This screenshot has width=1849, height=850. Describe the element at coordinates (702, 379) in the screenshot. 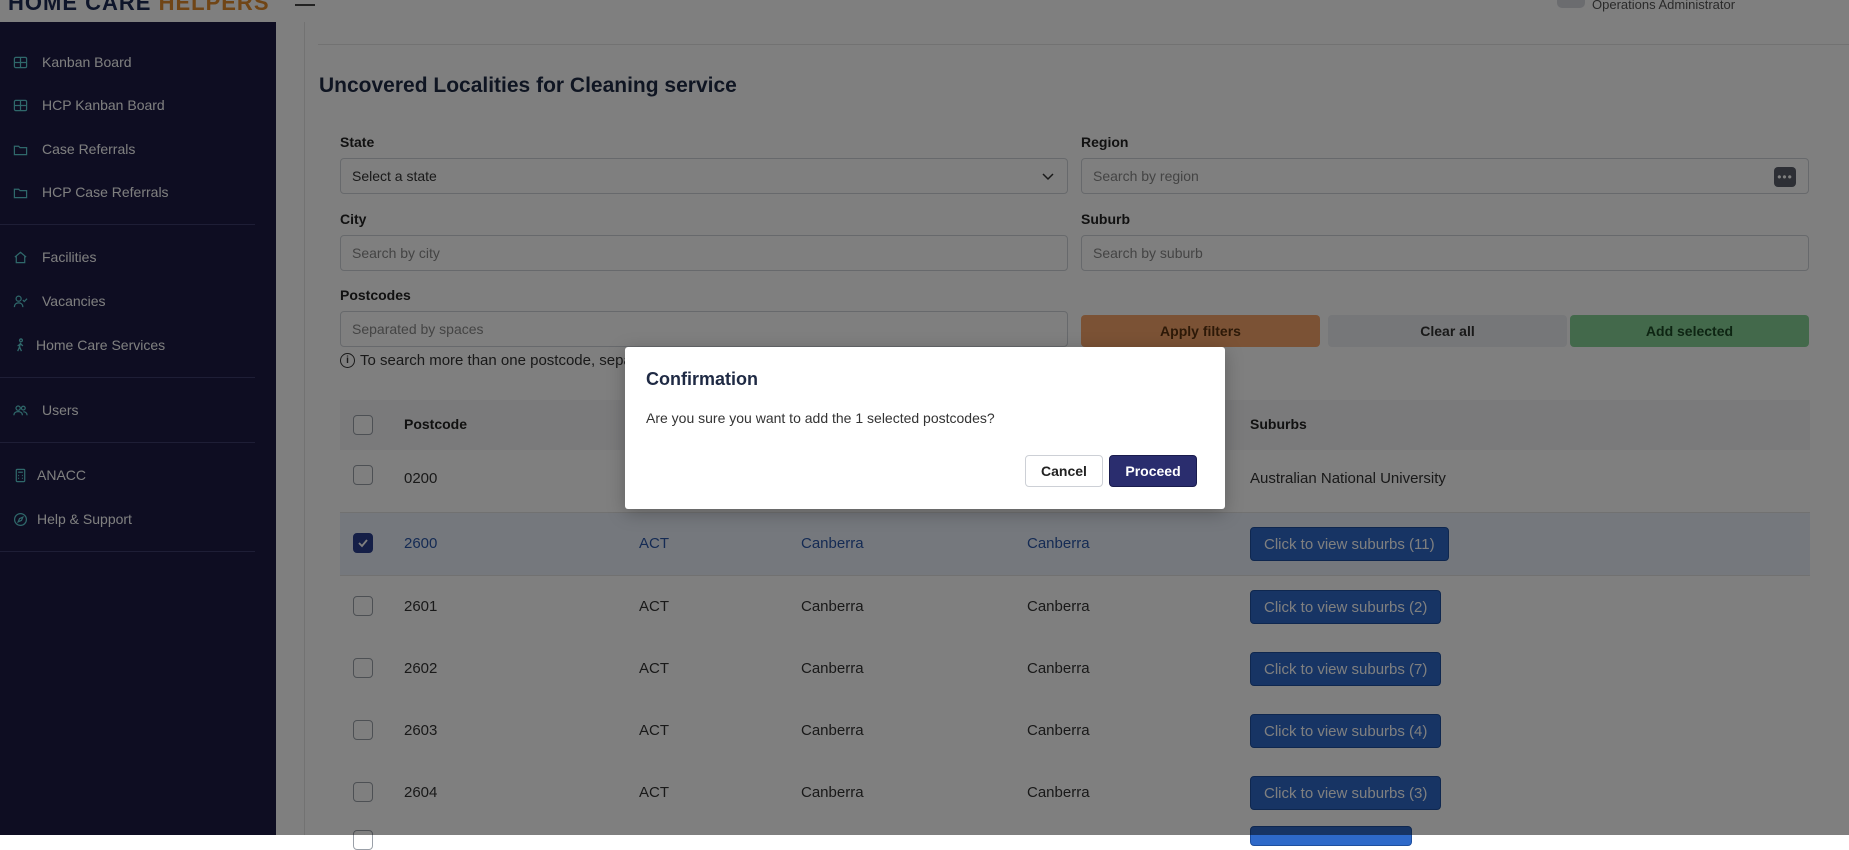

I see `dialog-title: Confirmation` at that location.